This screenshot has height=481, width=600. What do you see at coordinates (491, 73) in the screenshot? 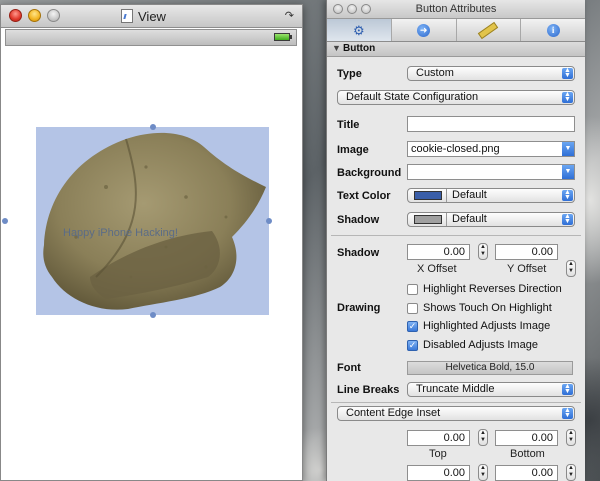
I see `type-popup: Custom ▲ ▼` at bounding box center [491, 73].